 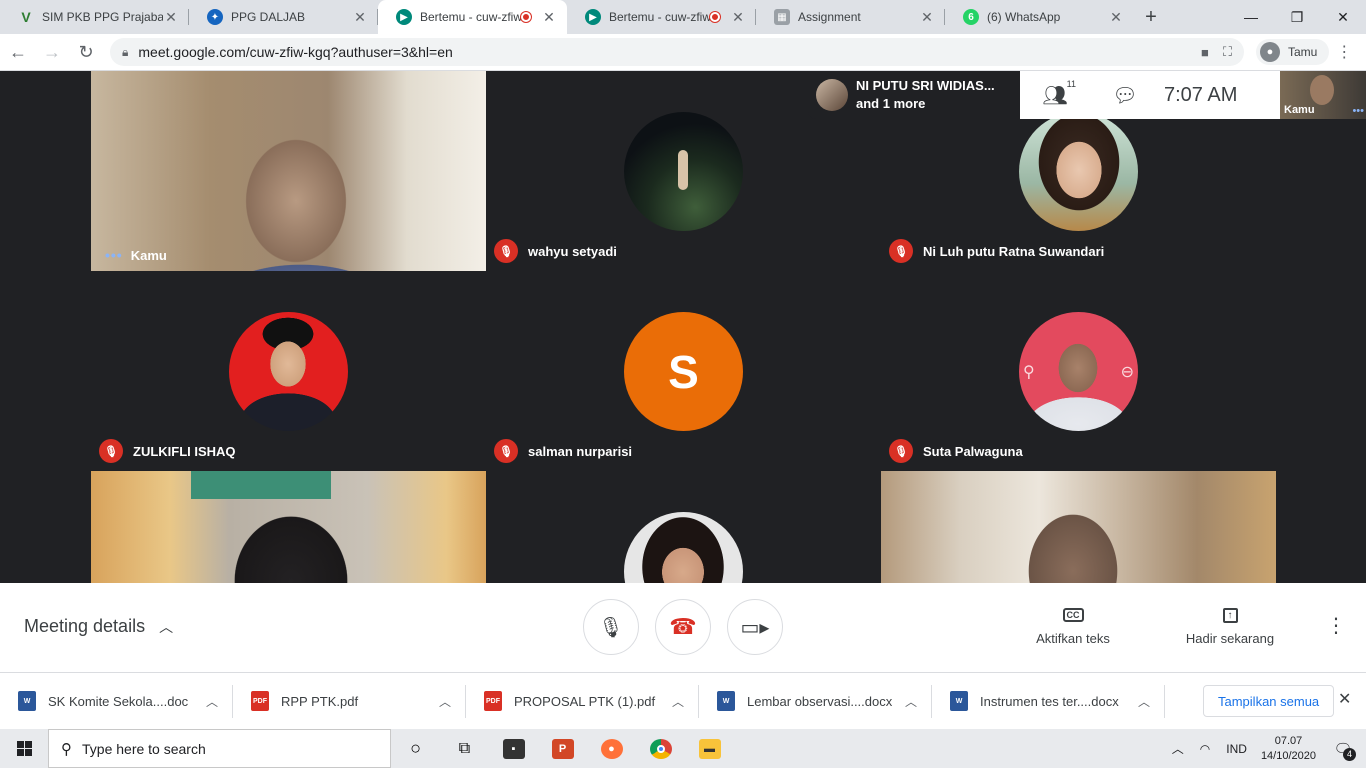 I want to click on download-item: PDF PROPOSAL PTK (1).pdf ︿, so click(x=582, y=701).